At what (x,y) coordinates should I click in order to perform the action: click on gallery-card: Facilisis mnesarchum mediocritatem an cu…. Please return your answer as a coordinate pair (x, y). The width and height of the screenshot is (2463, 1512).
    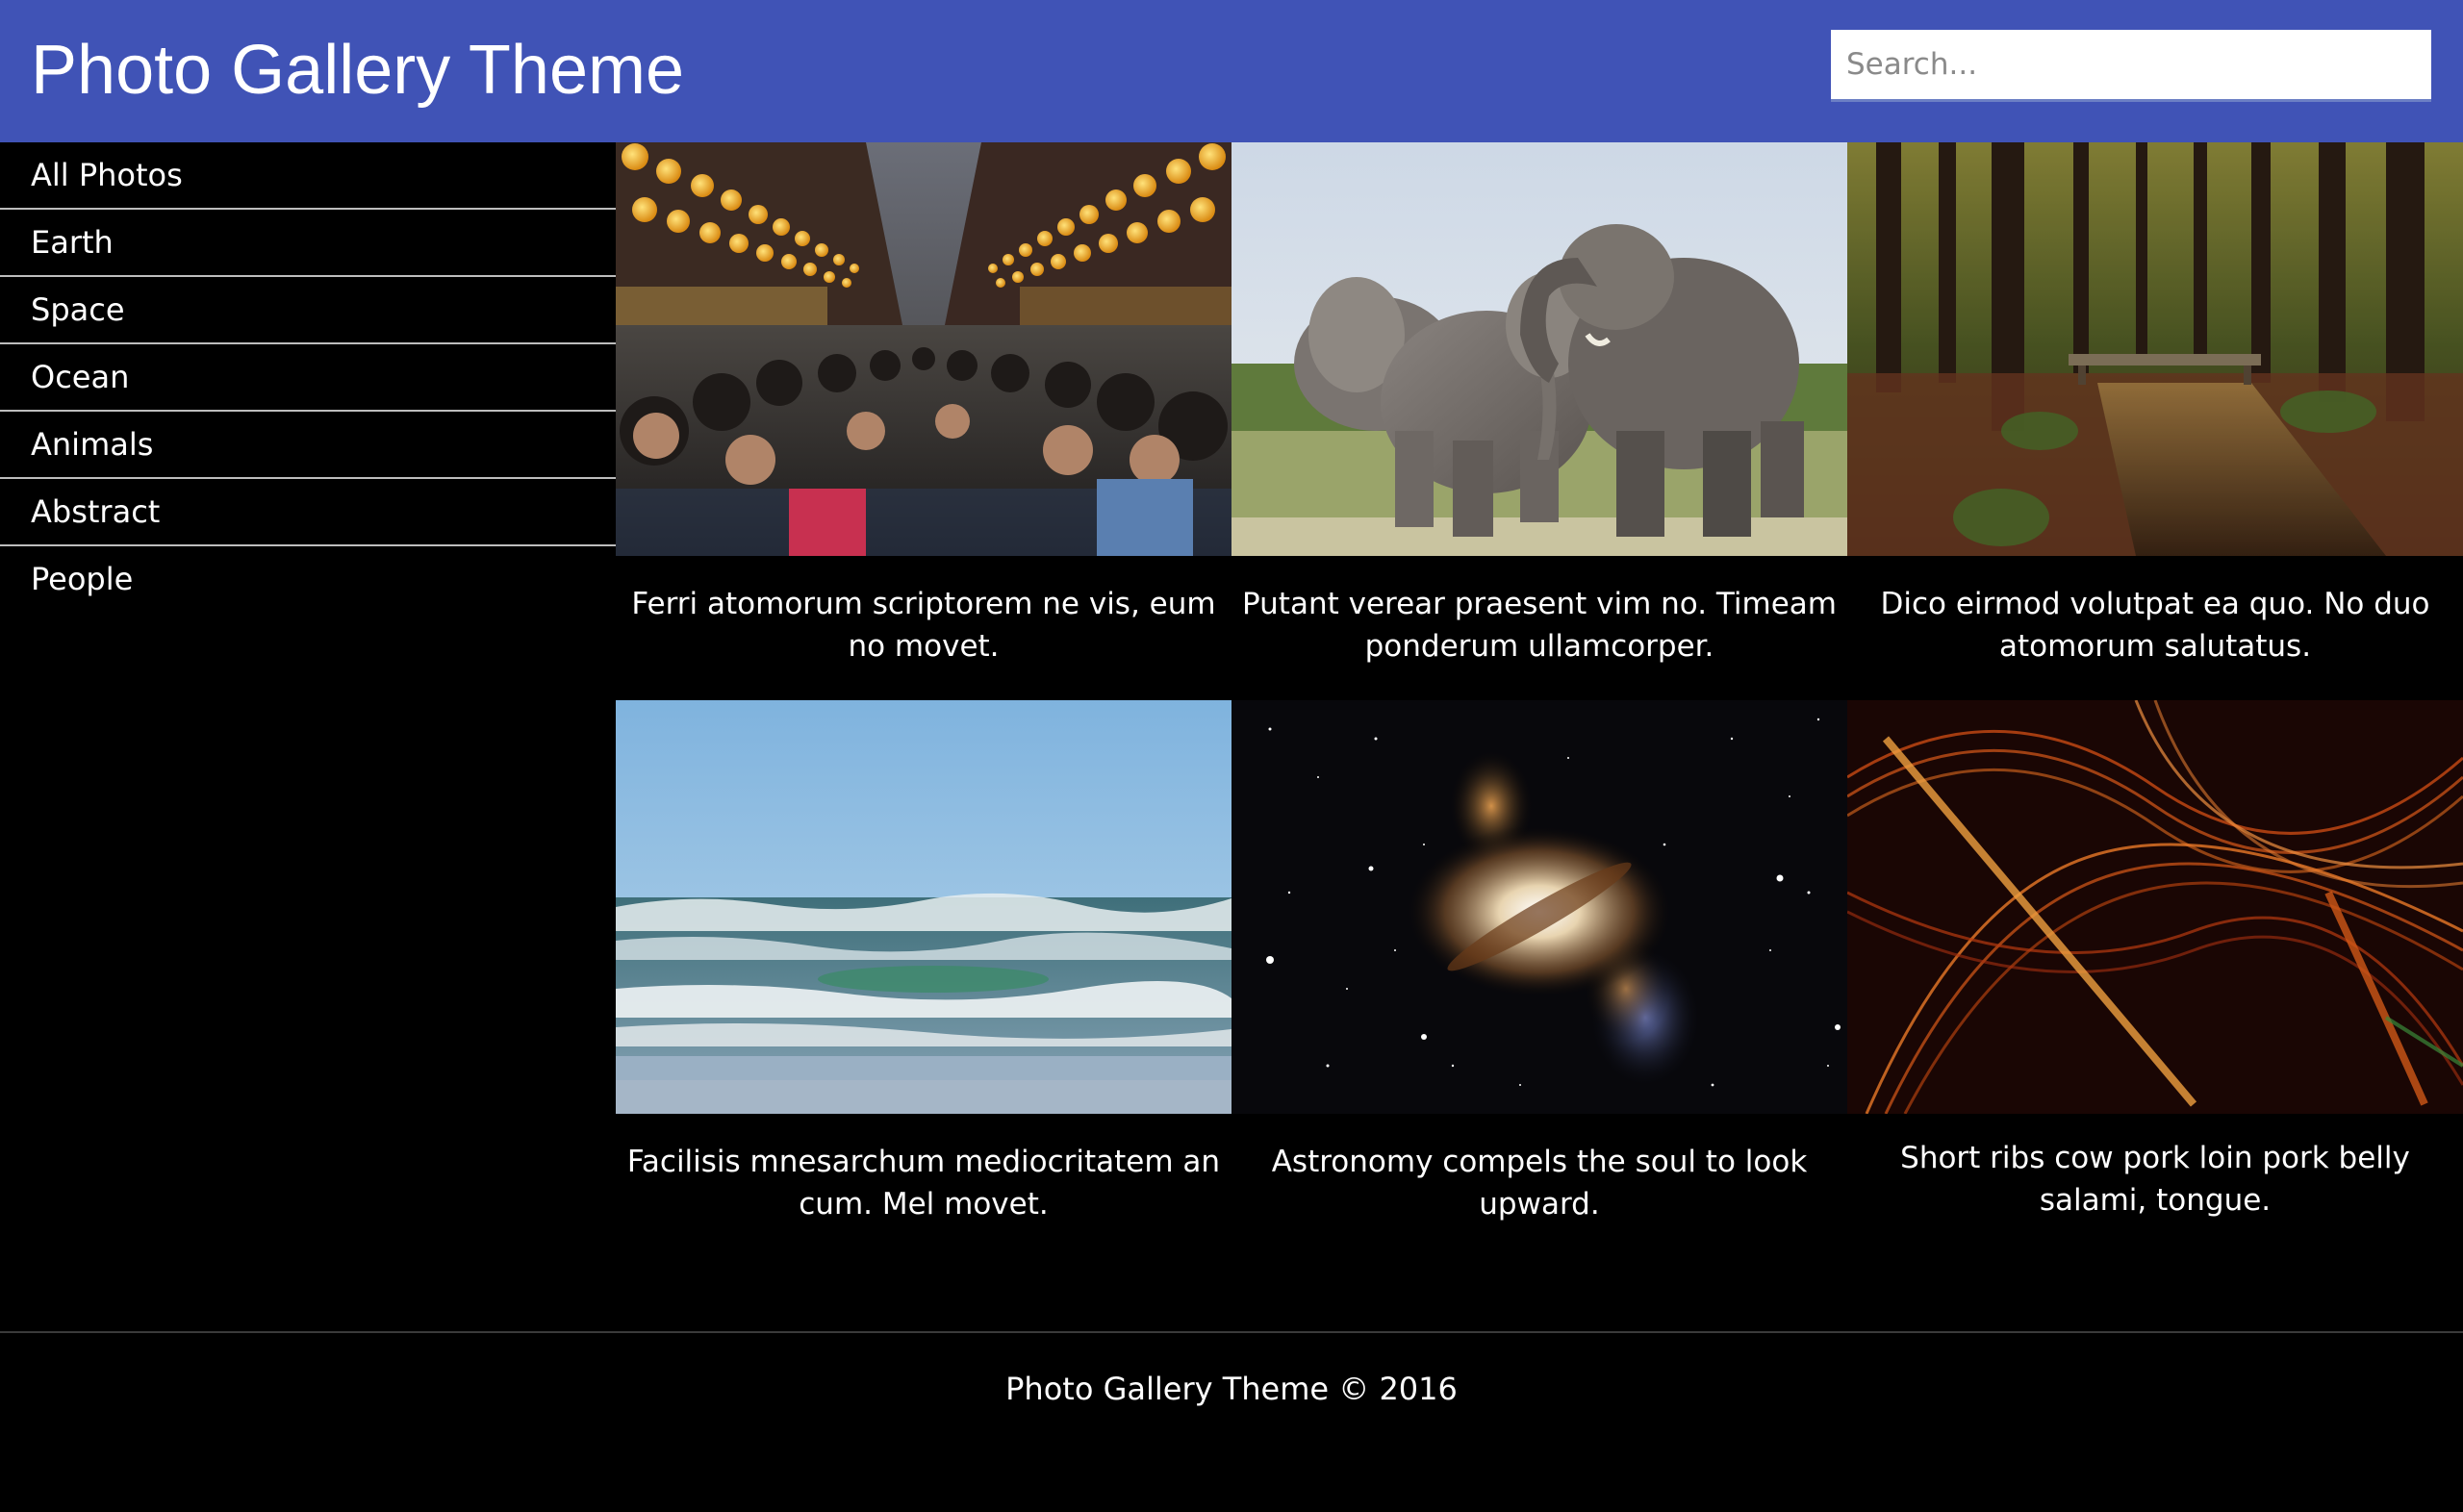
    Looking at the image, I should click on (924, 979).